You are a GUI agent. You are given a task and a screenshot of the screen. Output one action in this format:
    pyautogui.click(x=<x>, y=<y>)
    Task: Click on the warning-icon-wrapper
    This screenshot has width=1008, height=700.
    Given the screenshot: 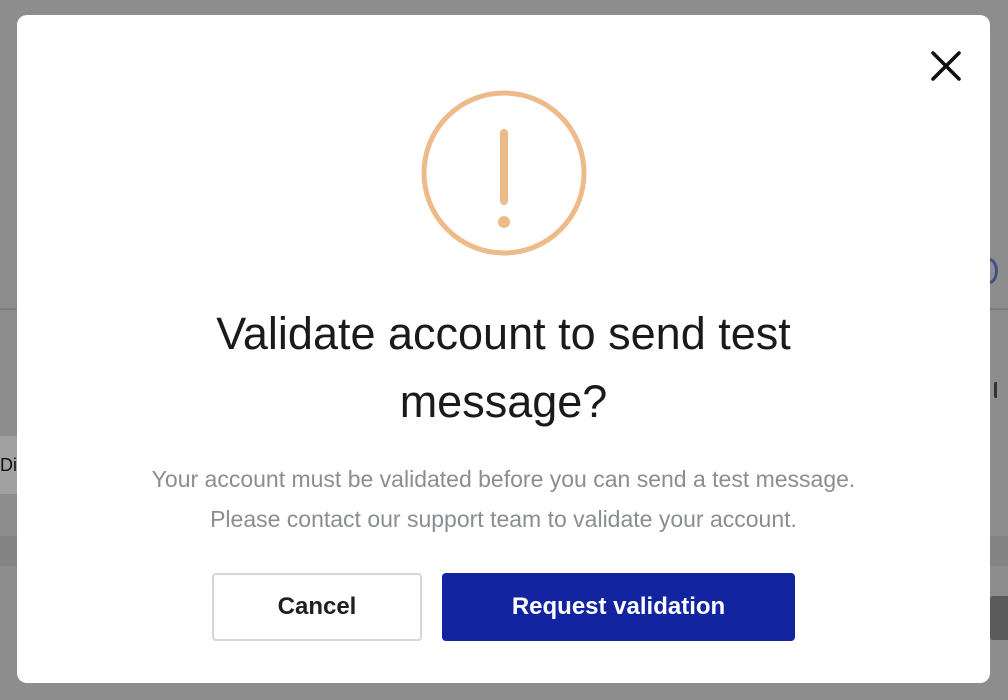 What is the action you would take?
    pyautogui.click(x=504, y=173)
    